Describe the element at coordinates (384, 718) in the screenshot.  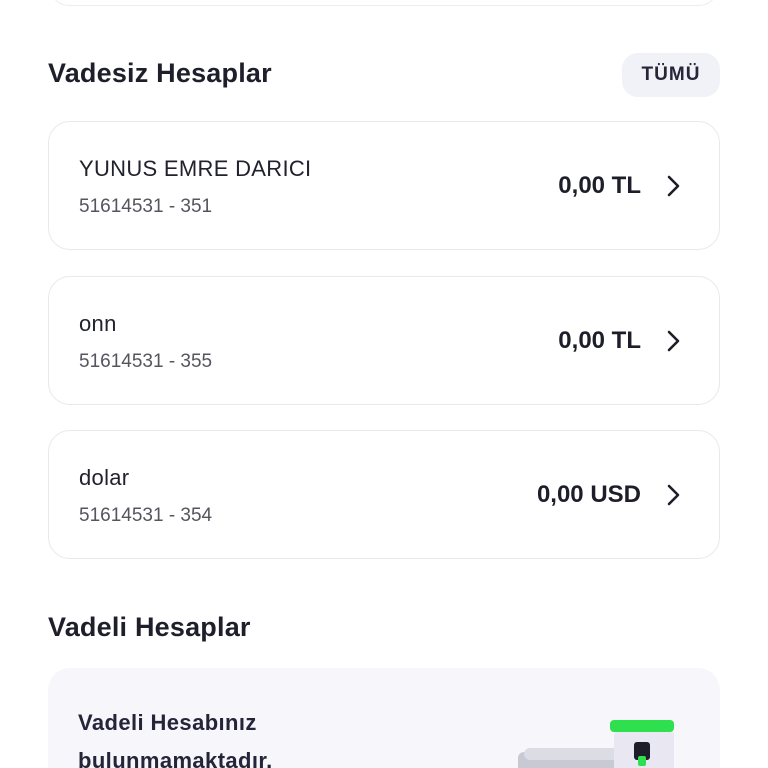
I see `time-deposit-empty-state: Vadeli Hesabınız bulunmamaktadır.` at that location.